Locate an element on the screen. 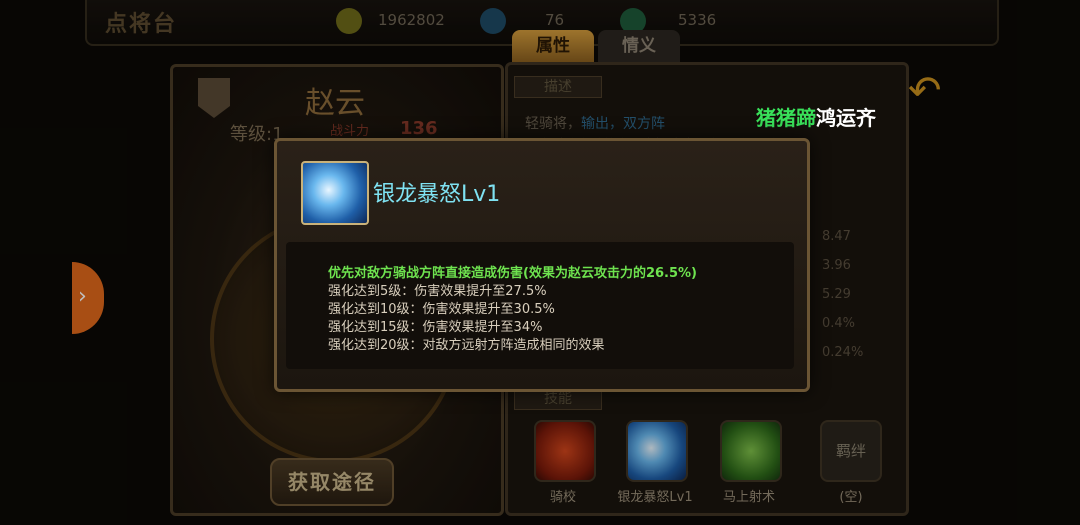  watermark-white: 鸿运齐 is located at coordinates (846, 118).